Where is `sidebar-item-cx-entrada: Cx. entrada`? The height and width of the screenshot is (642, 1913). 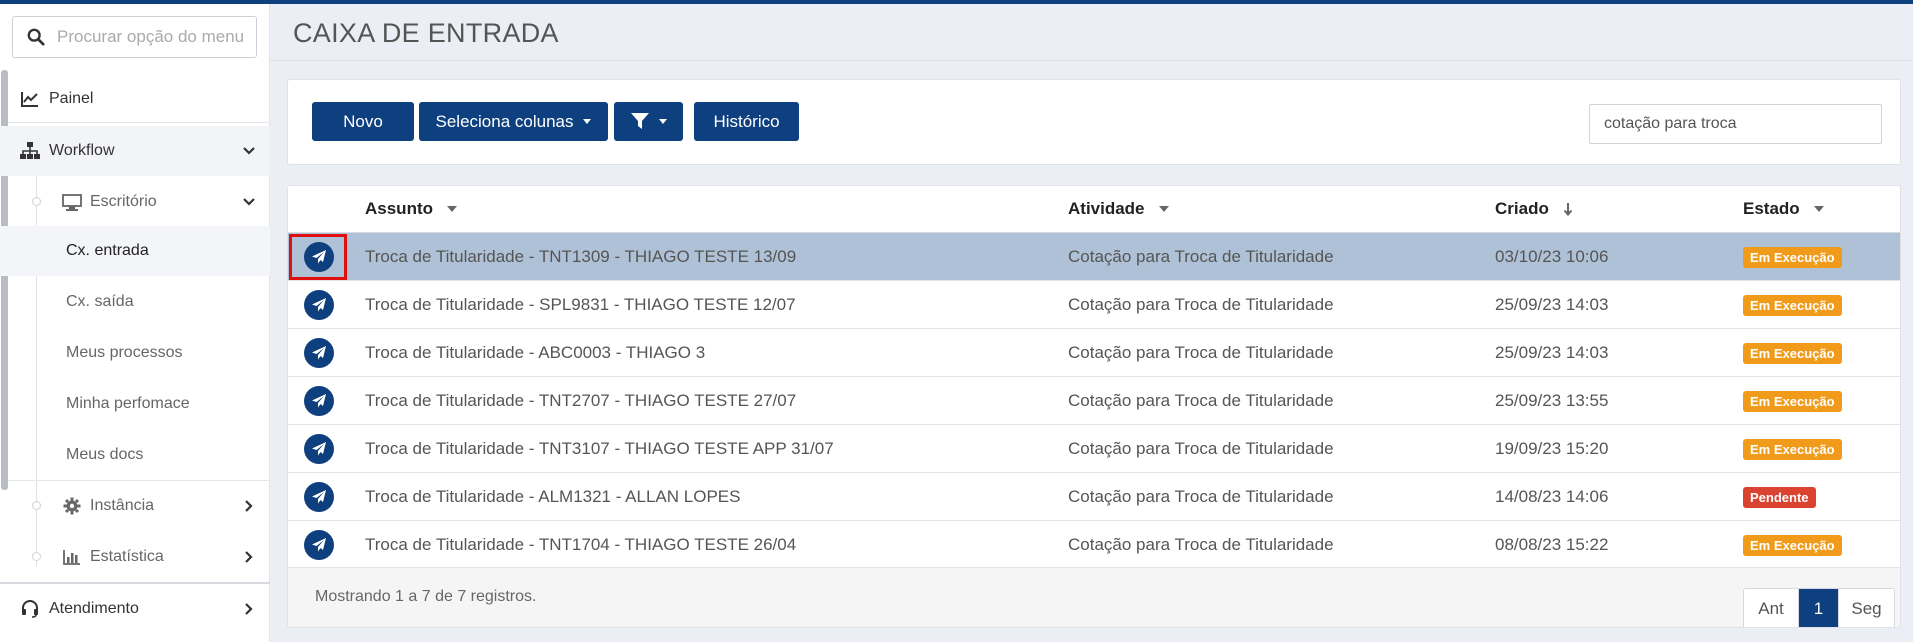 sidebar-item-cx-entrada: Cx. entrada is located at coordinates (135, 251).